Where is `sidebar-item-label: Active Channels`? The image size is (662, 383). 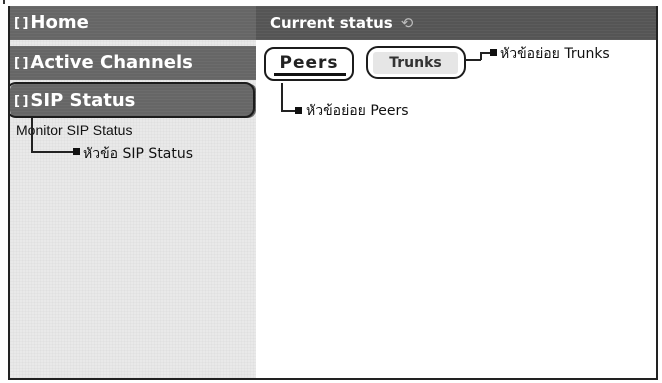
sidebar-item-label: Active Channels is located at coordinates (111, 62).